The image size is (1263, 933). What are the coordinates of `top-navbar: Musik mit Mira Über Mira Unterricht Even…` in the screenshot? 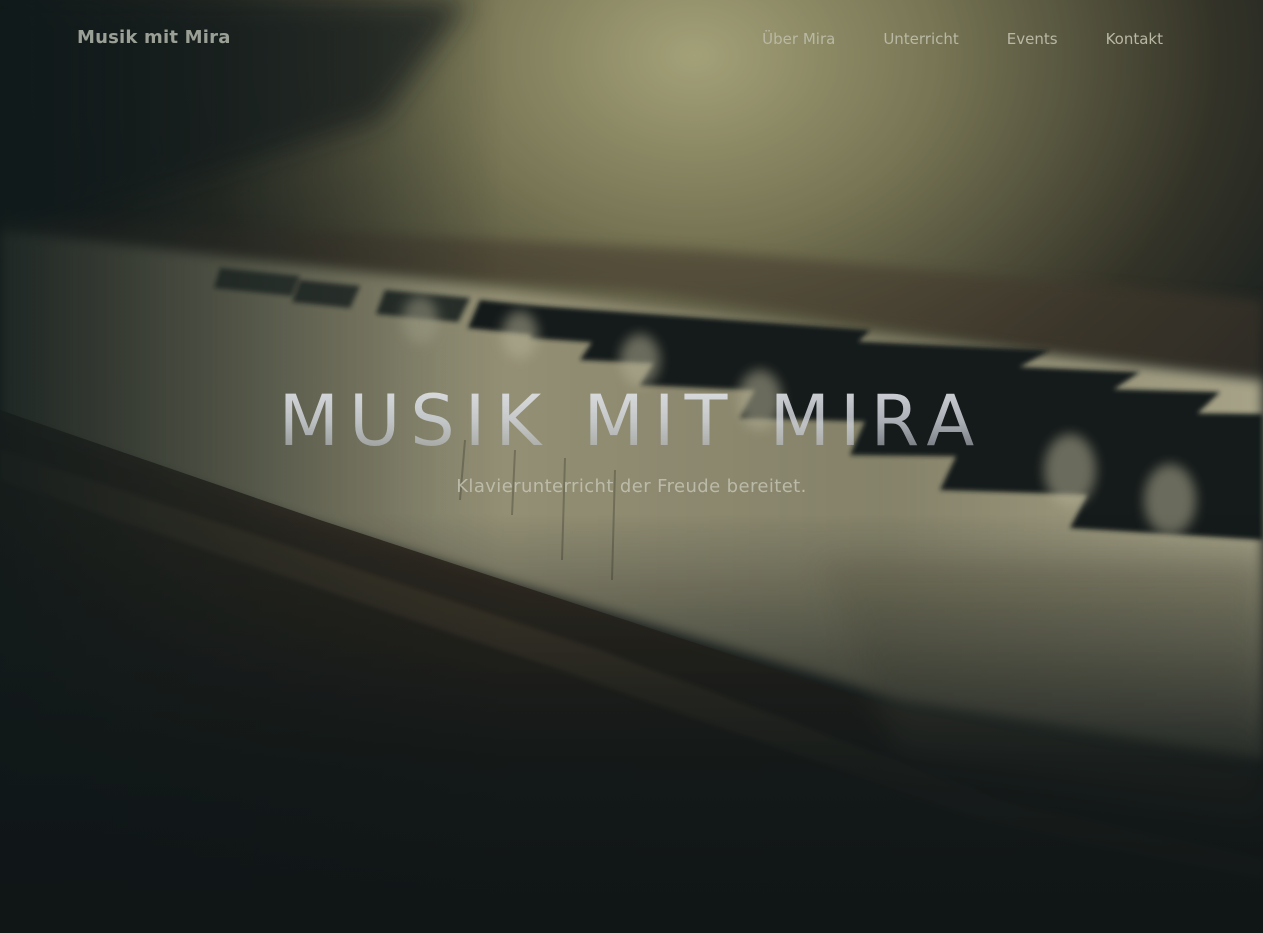 It's located at (631, 39).